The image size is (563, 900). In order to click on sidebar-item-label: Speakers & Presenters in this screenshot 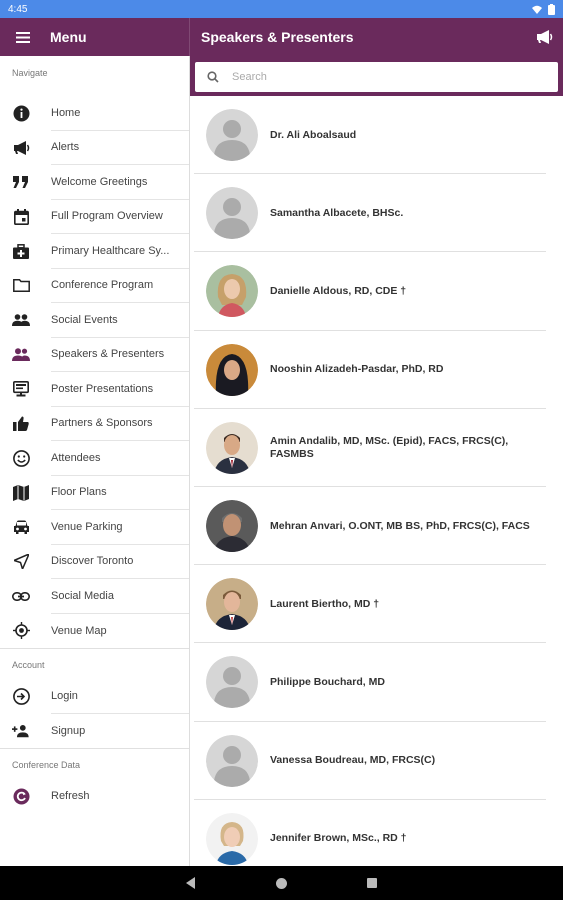, I will do `click(120, 355)`.